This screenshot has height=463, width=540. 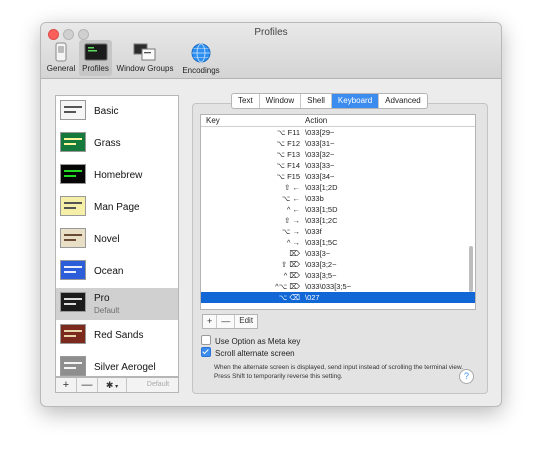 What do you see at coordinates (466, 376) in the screenshot?
I see `help-button: ?` at bounding box center [466, 376].